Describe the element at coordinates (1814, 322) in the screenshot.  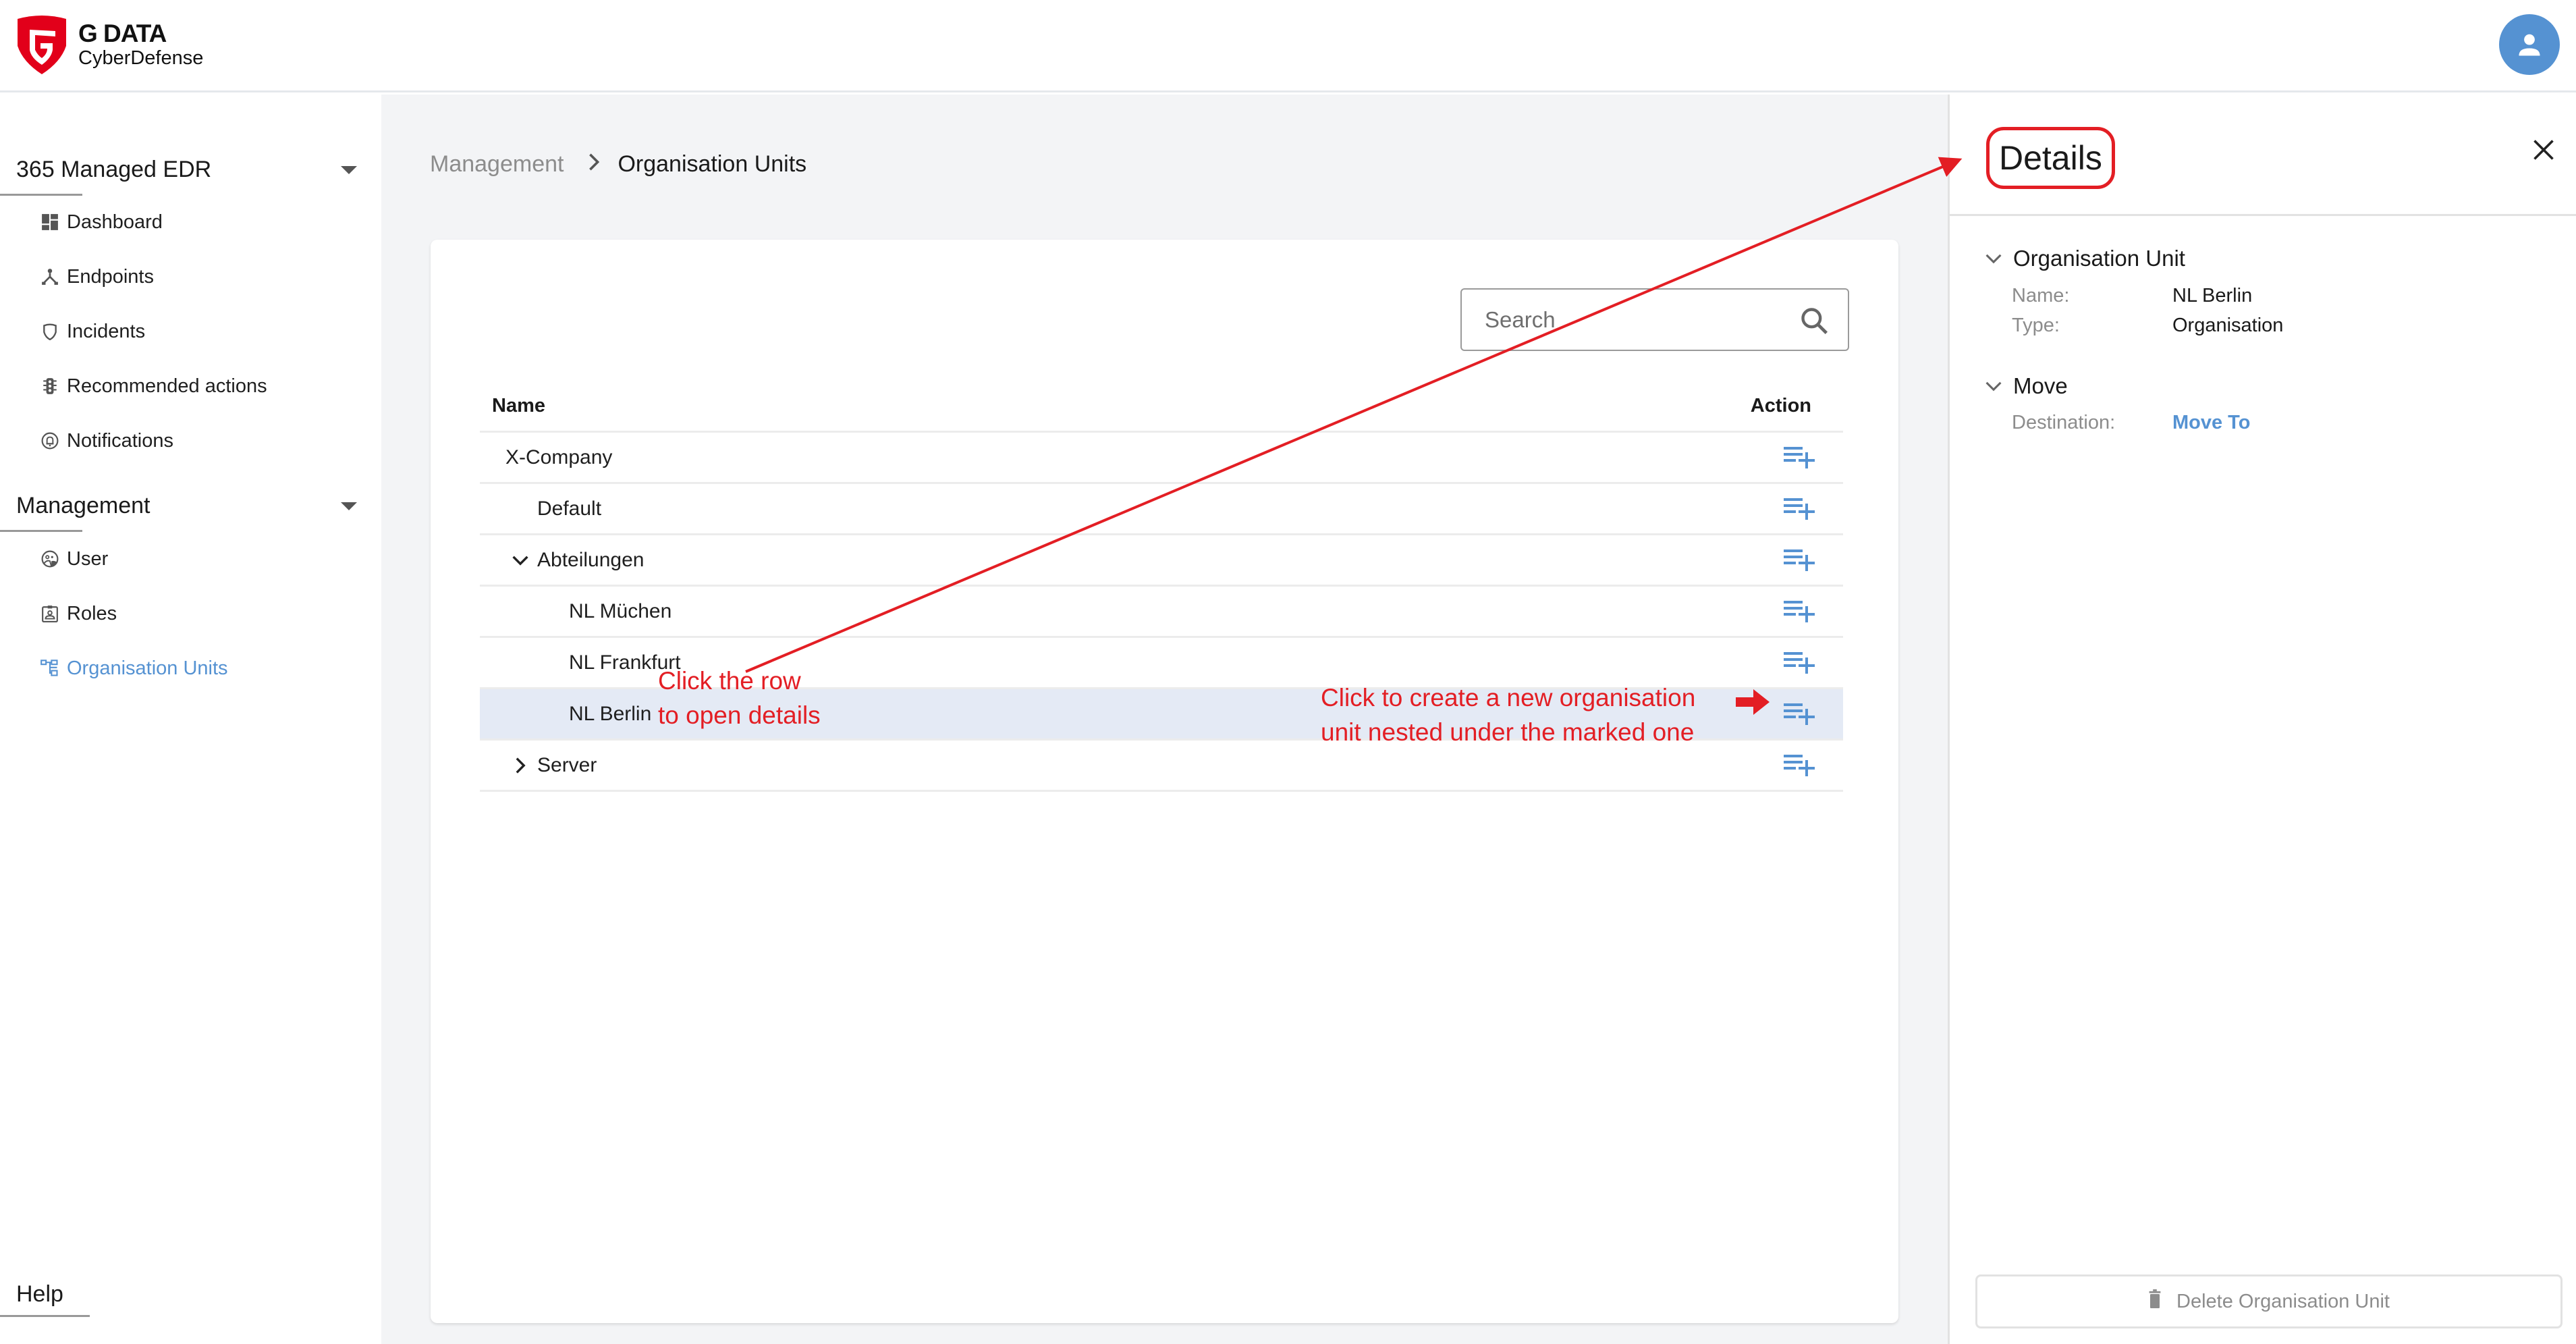
I see `search-icon` at that location.